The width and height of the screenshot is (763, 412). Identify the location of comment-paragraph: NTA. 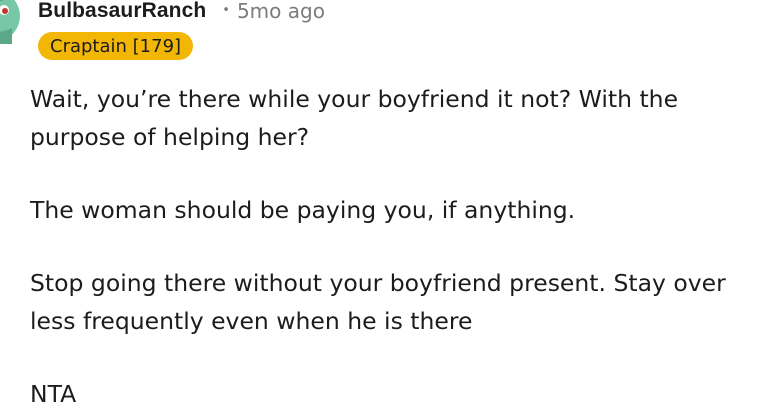
(53, 394).